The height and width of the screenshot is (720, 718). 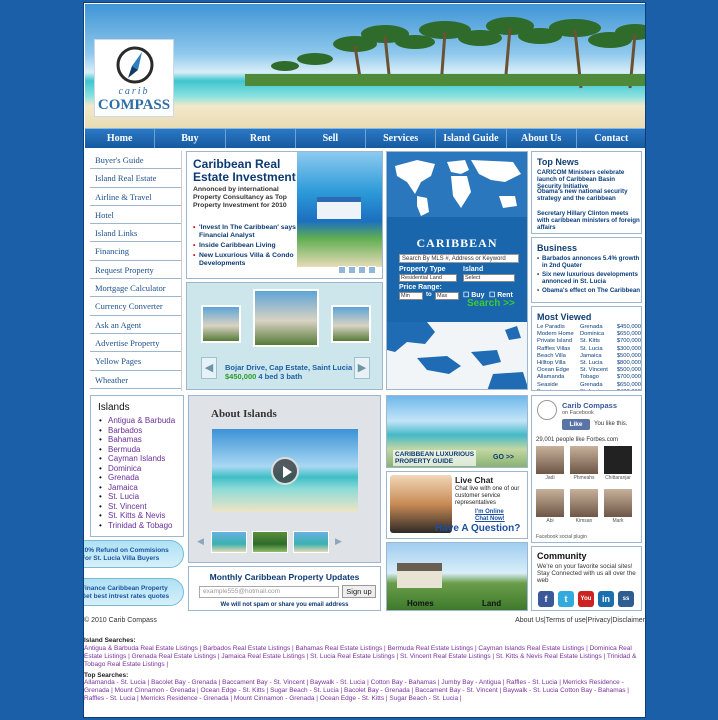 What do you see at coordinates (589, 385) in the screenshot?
I see `most-viewed-row: Seaside Grenada $650,000` at bounding box center [589, 385].